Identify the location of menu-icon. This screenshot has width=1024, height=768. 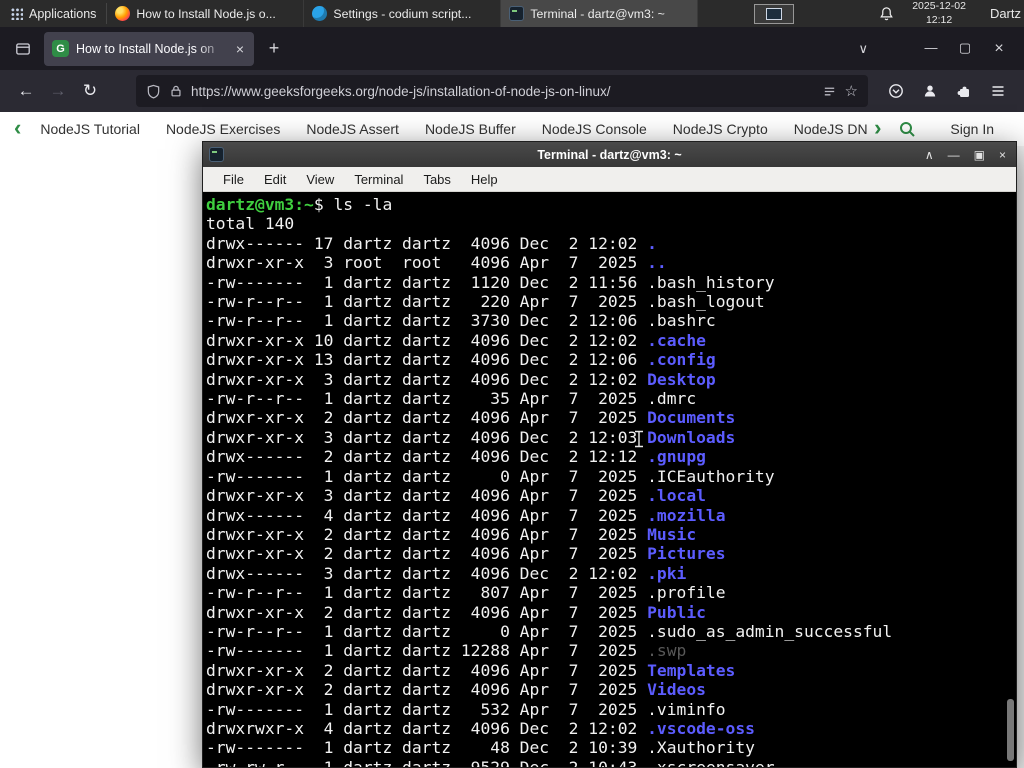
(998, 91).